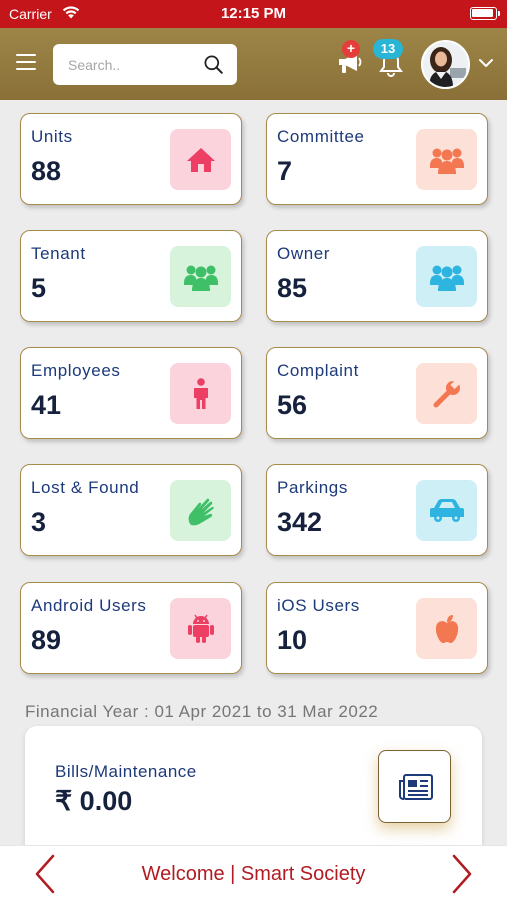 The width and height of the screenshot is (507, 900). Describe the element at coordinates (89, 605) in the screenshot. I see `card-label: Android Users` at that location.